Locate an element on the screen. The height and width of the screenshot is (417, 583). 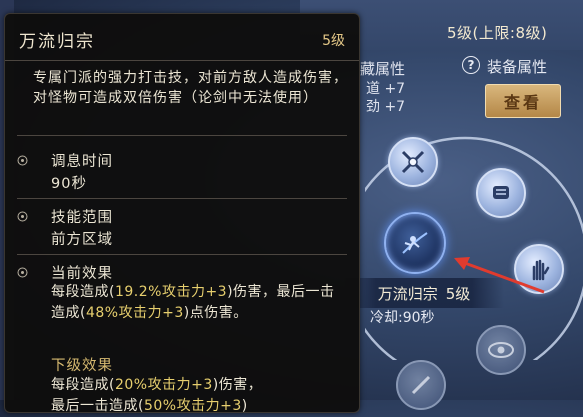
selected-skill-name: 万流归宗 is located at coordinates (407, 293).